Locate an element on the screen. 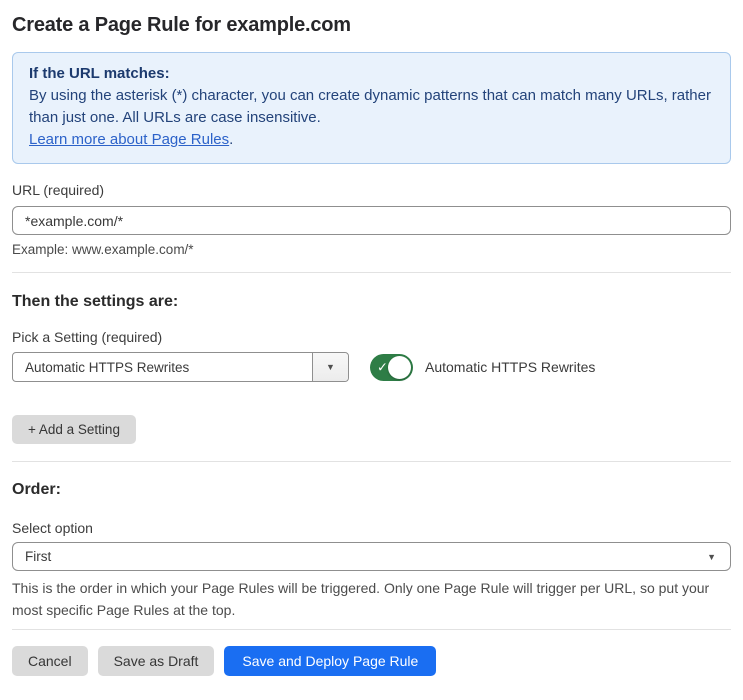 The height and width of the screenshot is (700, 743). setting-toggle-label: Automatic HTTPS Rewrites is located at coordinates (510, 367).